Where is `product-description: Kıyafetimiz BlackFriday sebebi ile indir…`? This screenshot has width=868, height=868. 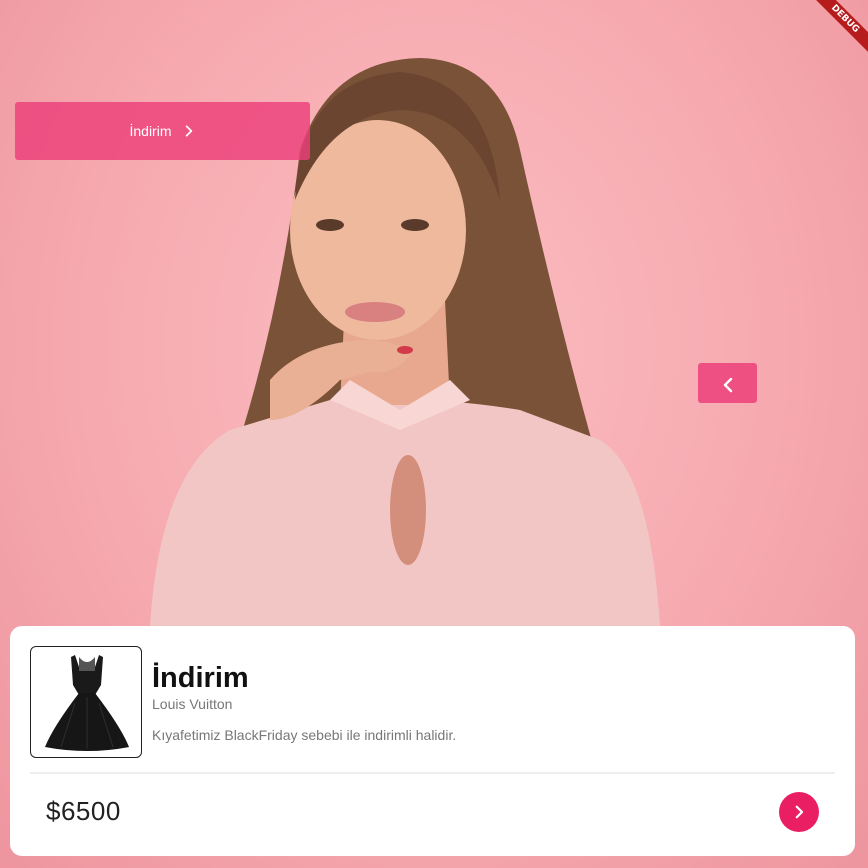 product-description: Kıyafetimiz BlackFriday sebebi ile indir… is located at coordinates (304, 735).